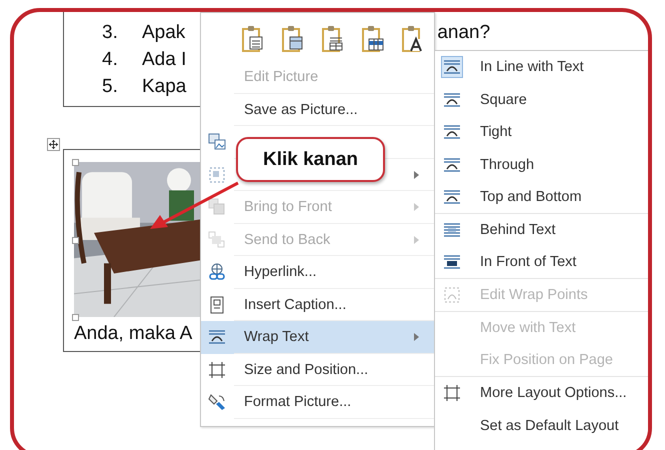  What do you see at coordinates (110, 59) in the screenshot?
I see `list-number: 4.` at bounding box center [110, 59].